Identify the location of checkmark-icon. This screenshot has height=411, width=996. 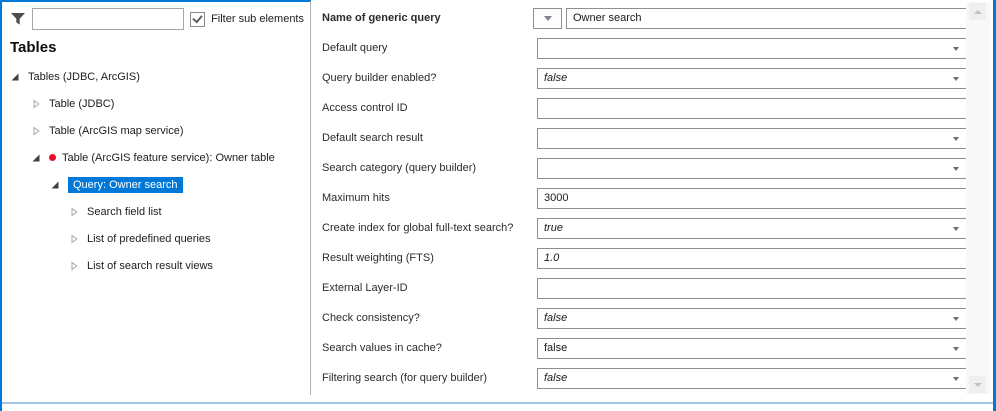
(197, 18).